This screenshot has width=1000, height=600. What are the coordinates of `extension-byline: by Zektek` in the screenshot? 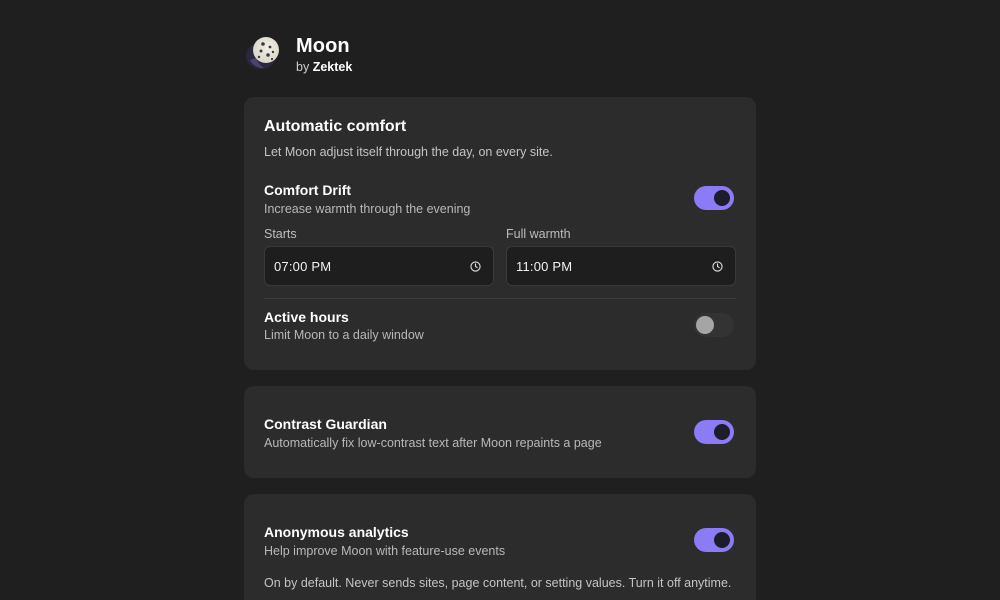 It's located at (324, 67).